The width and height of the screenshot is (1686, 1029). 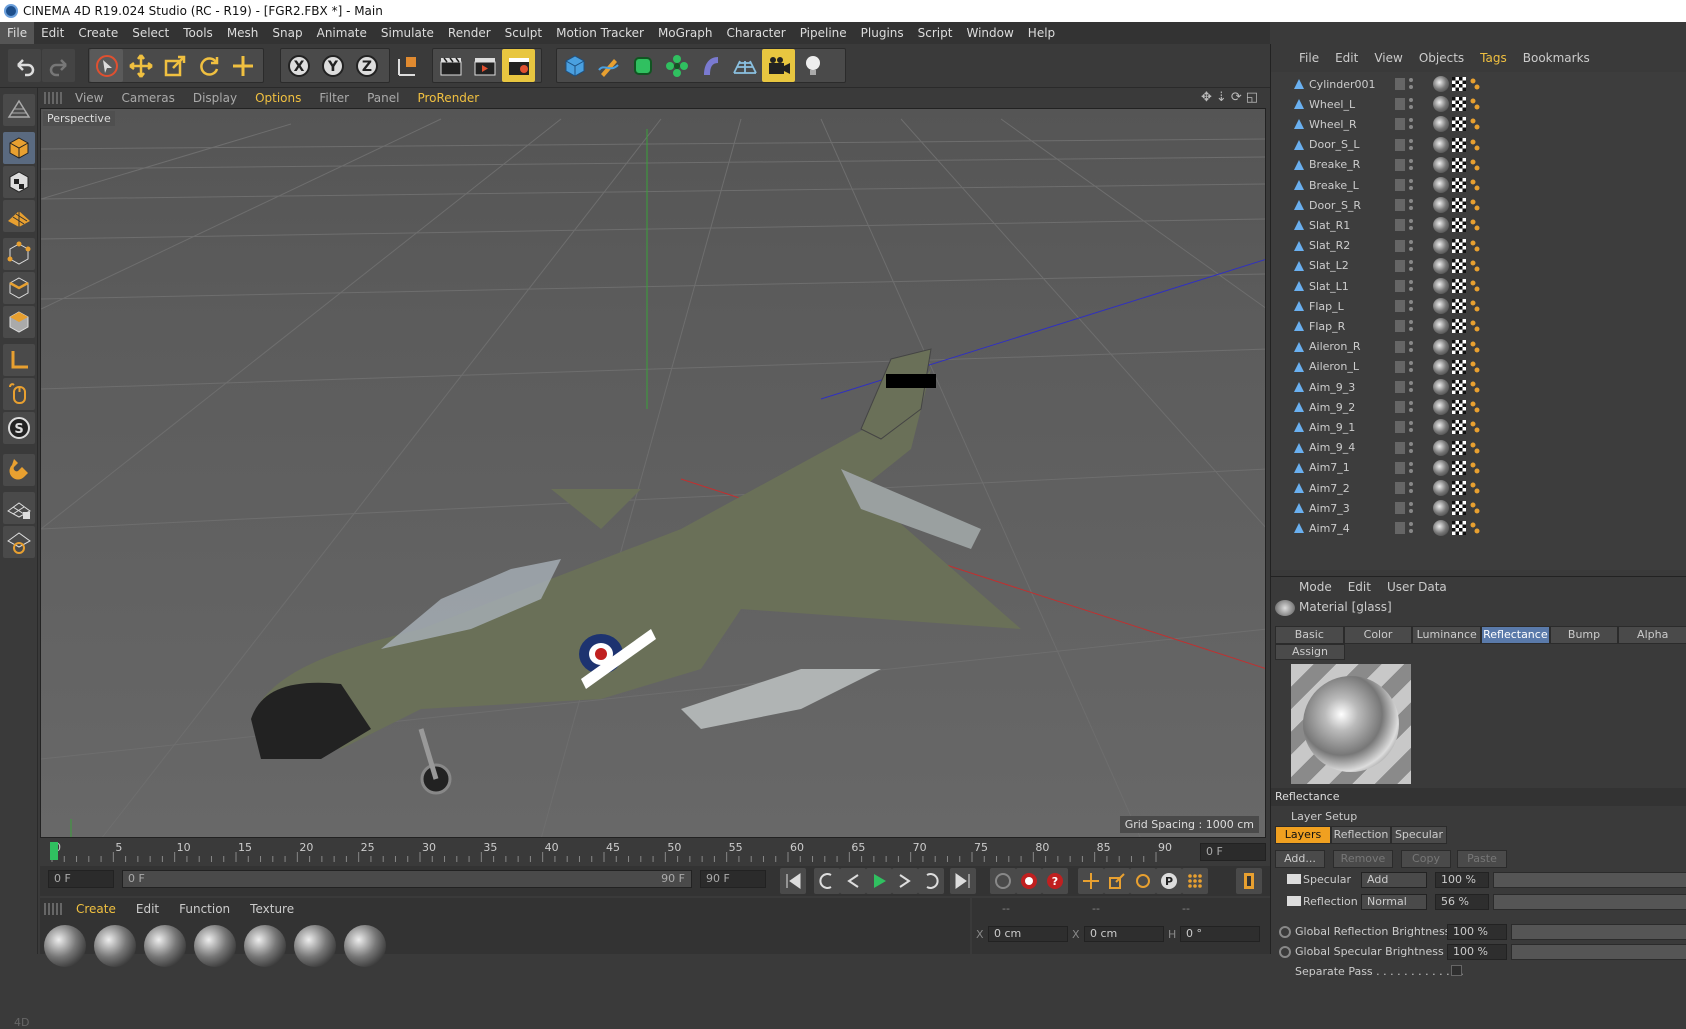 I want to click on camera-button, so click(x=778, y=65).